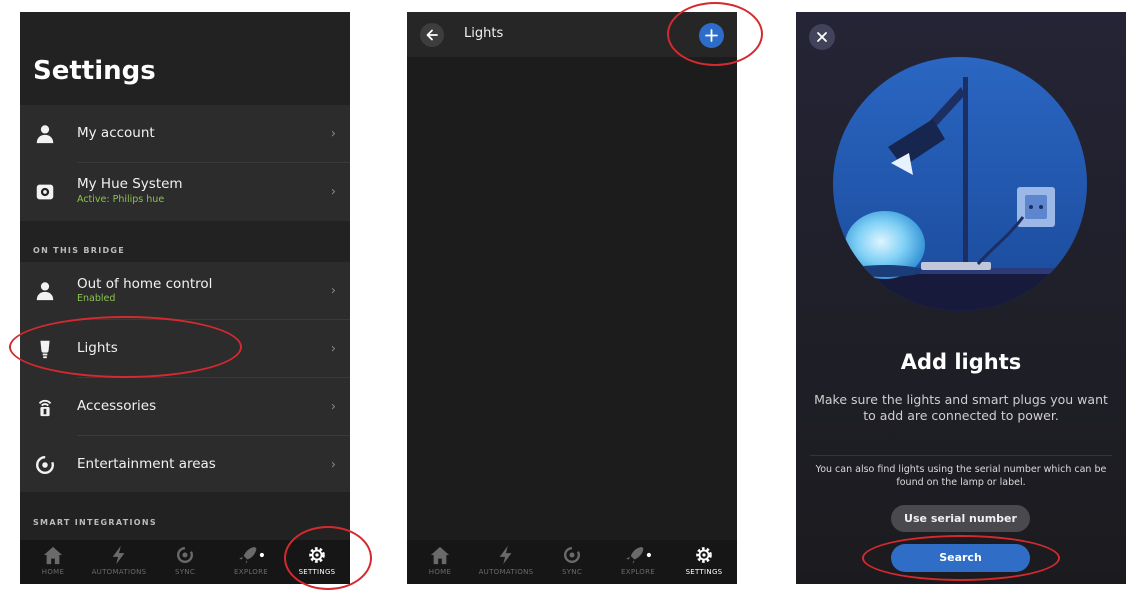  I want to click on nav-label: SETTINGS, so click(704, 572).